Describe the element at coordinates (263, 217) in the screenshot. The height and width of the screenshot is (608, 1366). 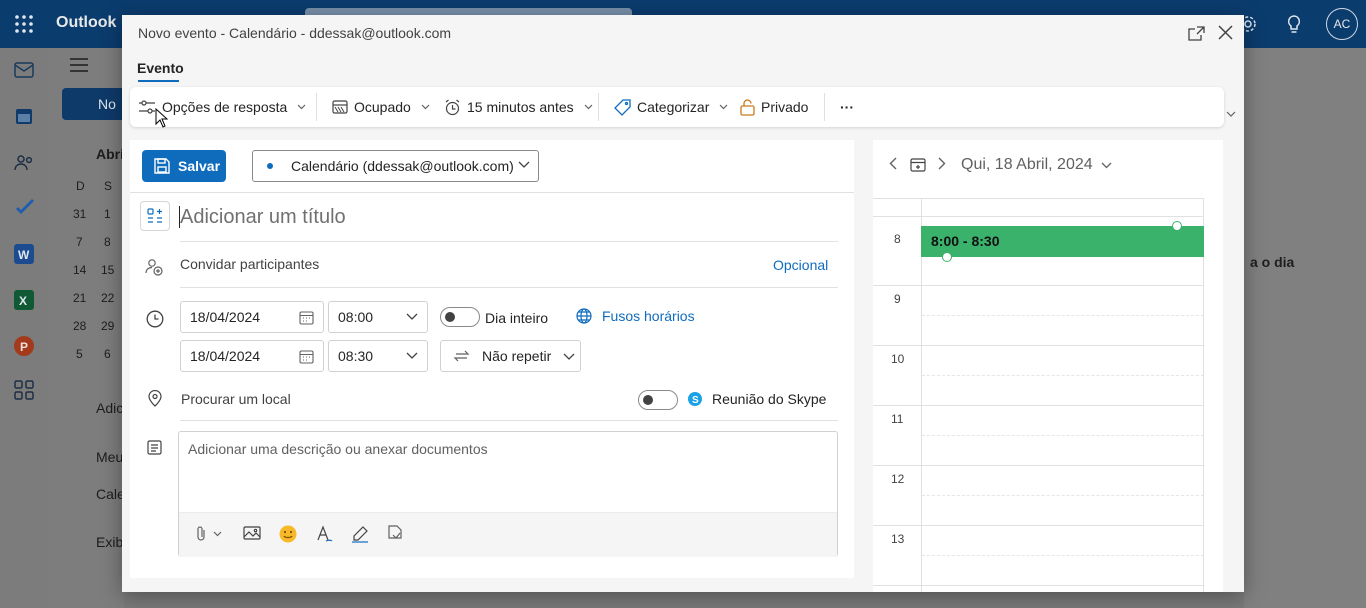
I see `title-input: Adicionar um título` at that location.